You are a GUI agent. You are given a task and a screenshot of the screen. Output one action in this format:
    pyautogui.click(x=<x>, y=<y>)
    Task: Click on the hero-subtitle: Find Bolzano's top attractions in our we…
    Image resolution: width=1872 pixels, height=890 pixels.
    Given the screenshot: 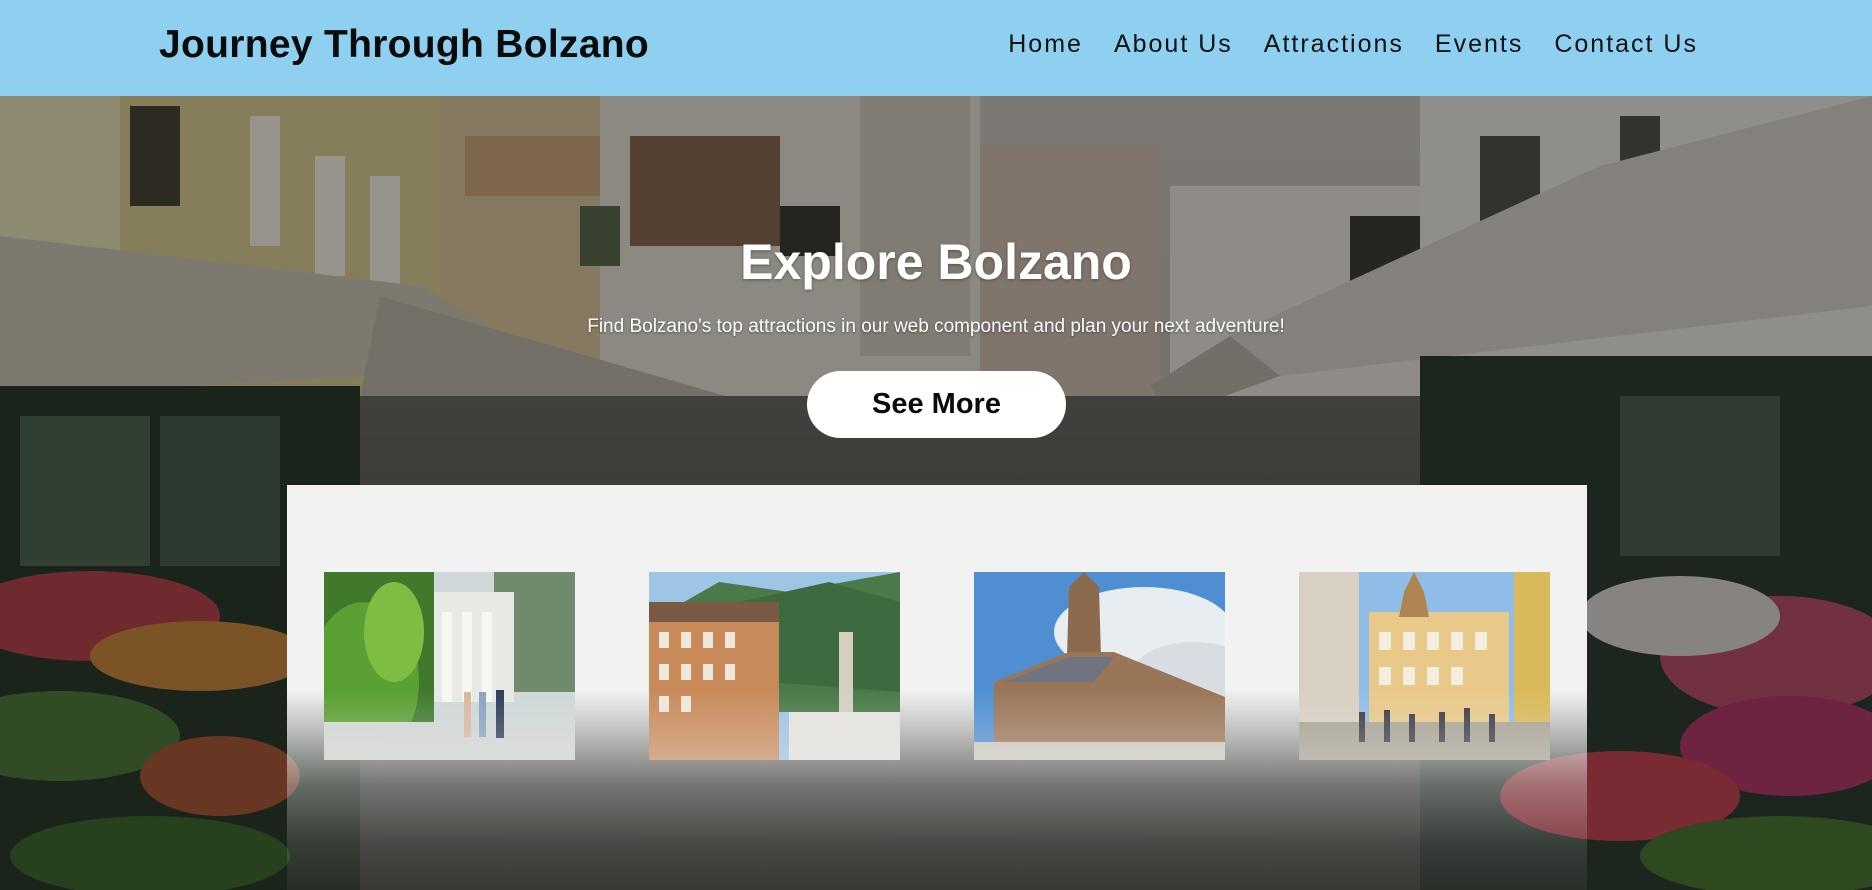 What is the action you would take?
    pyautogui.click(x=936, y=326)
    